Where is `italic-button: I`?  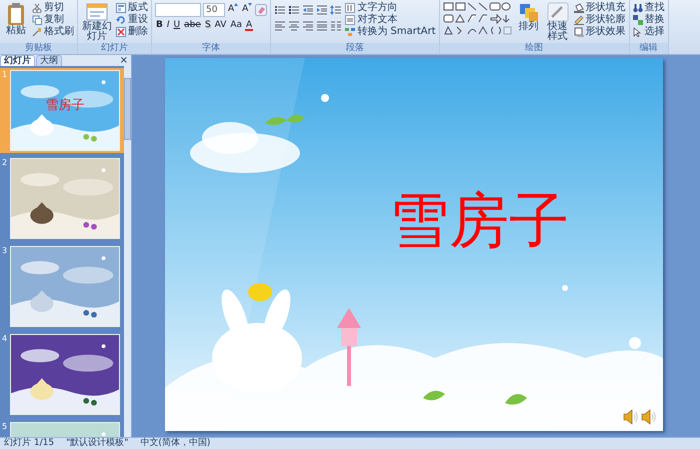 italic-button: I is located at coordinates (168, 25).